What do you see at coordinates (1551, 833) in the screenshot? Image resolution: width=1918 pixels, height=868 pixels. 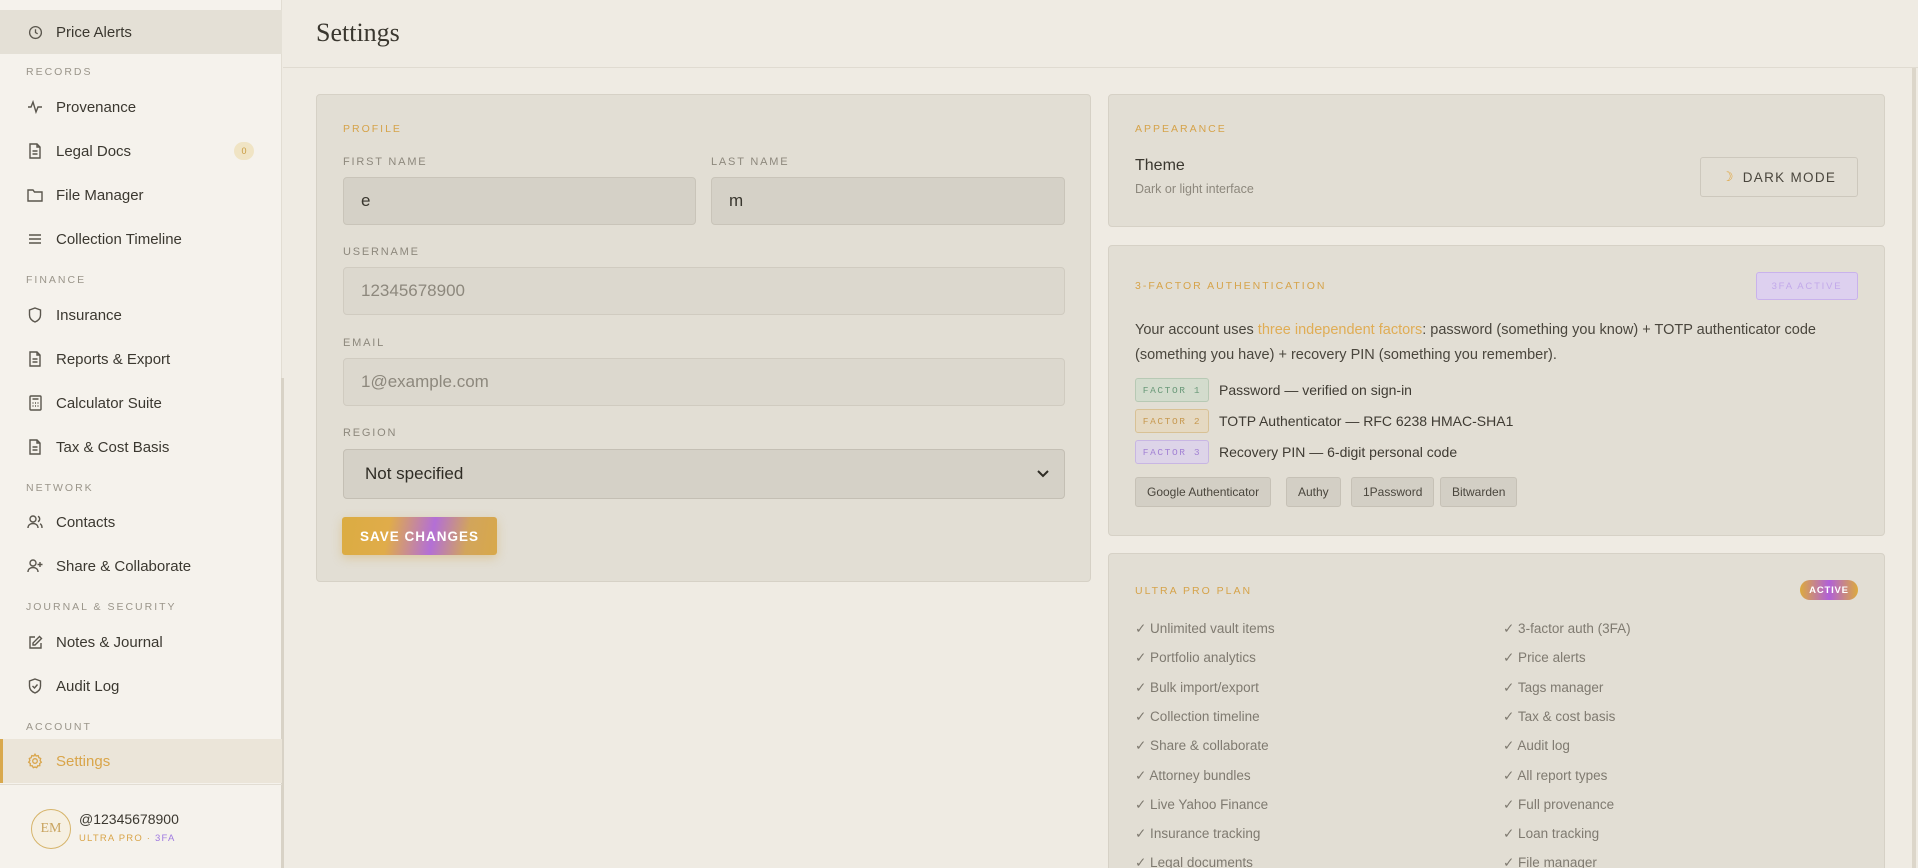 I see `plan-feature: ✓ Loan tracking` at bounding box center [1551, 833].